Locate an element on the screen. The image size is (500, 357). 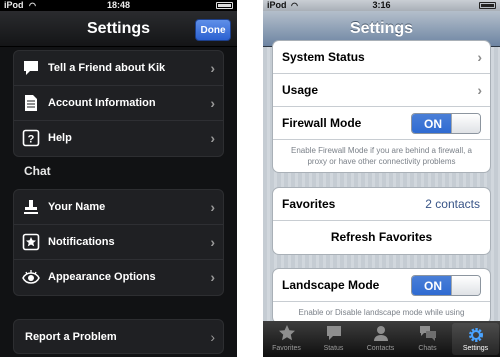
status-bar: iPod ◠ 18:48 is located at coordinates (118, 5).